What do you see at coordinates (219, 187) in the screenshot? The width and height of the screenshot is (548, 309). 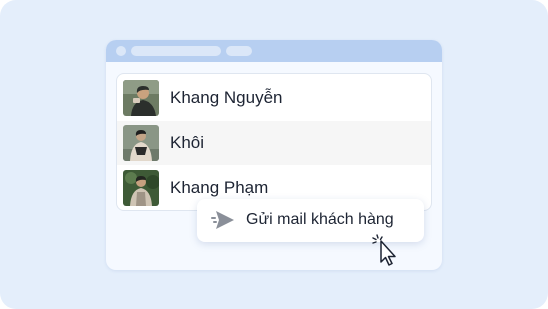 I see `contact-name: Khang Phạm` at bounding box center [219, 187].